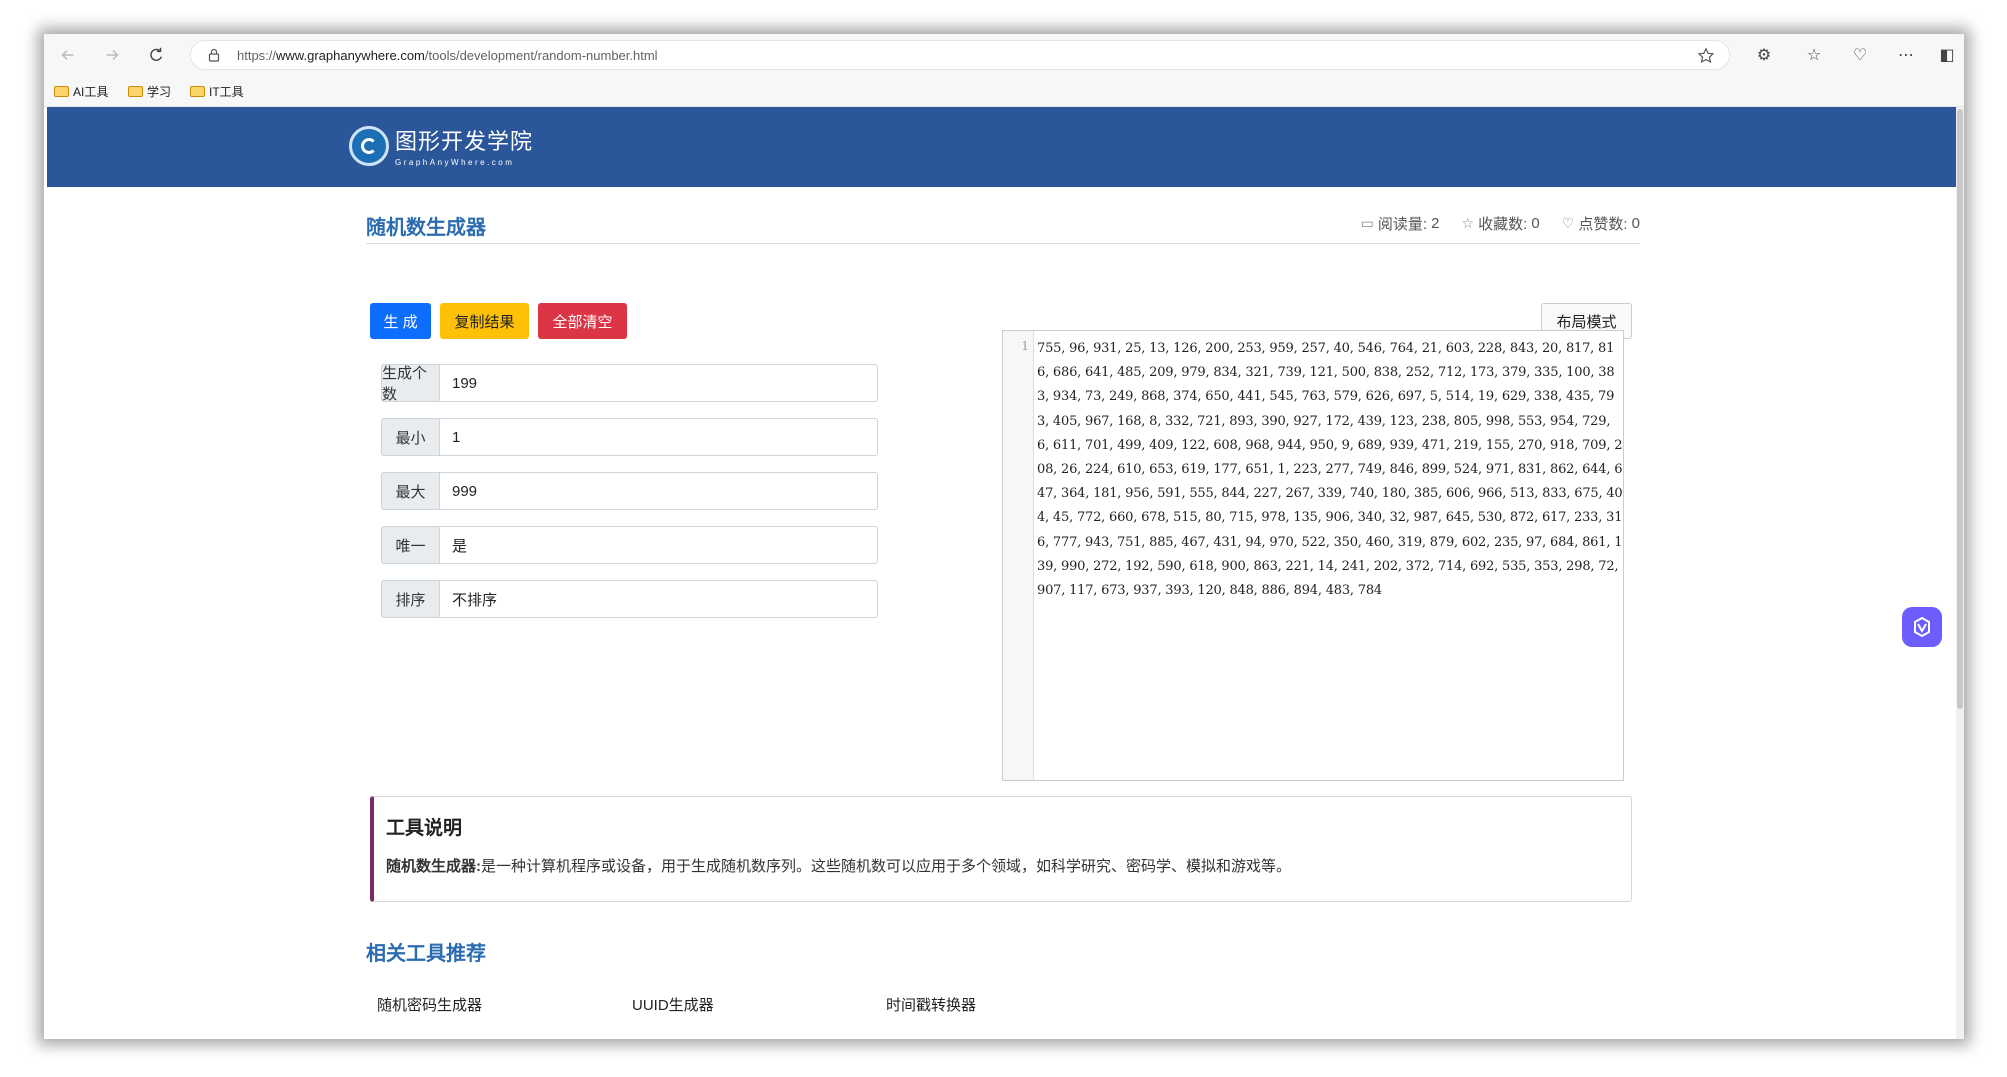 This screenshot has height=1077, width=2007. I want to click on copy-result-button: 复制结果, so click(484, 321).